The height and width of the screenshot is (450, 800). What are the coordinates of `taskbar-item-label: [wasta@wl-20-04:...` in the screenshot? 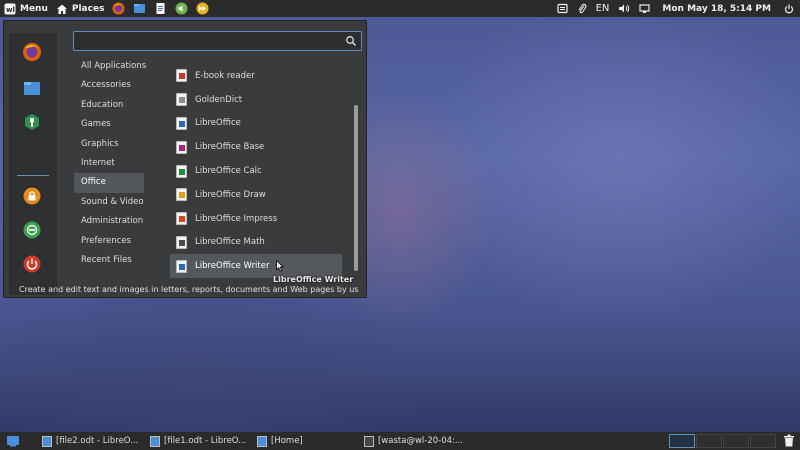 It's located at (420, 441).